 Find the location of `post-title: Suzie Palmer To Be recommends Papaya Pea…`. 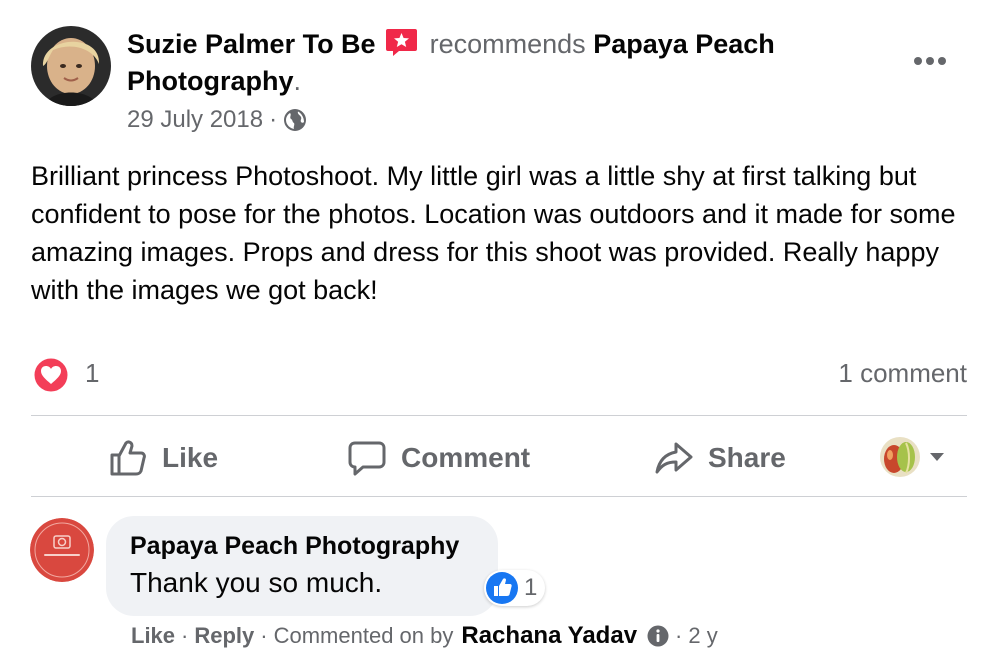

post-title: Suzie Palmer To Be recommends Papaya Pea… is located at coordinates (497, 63).